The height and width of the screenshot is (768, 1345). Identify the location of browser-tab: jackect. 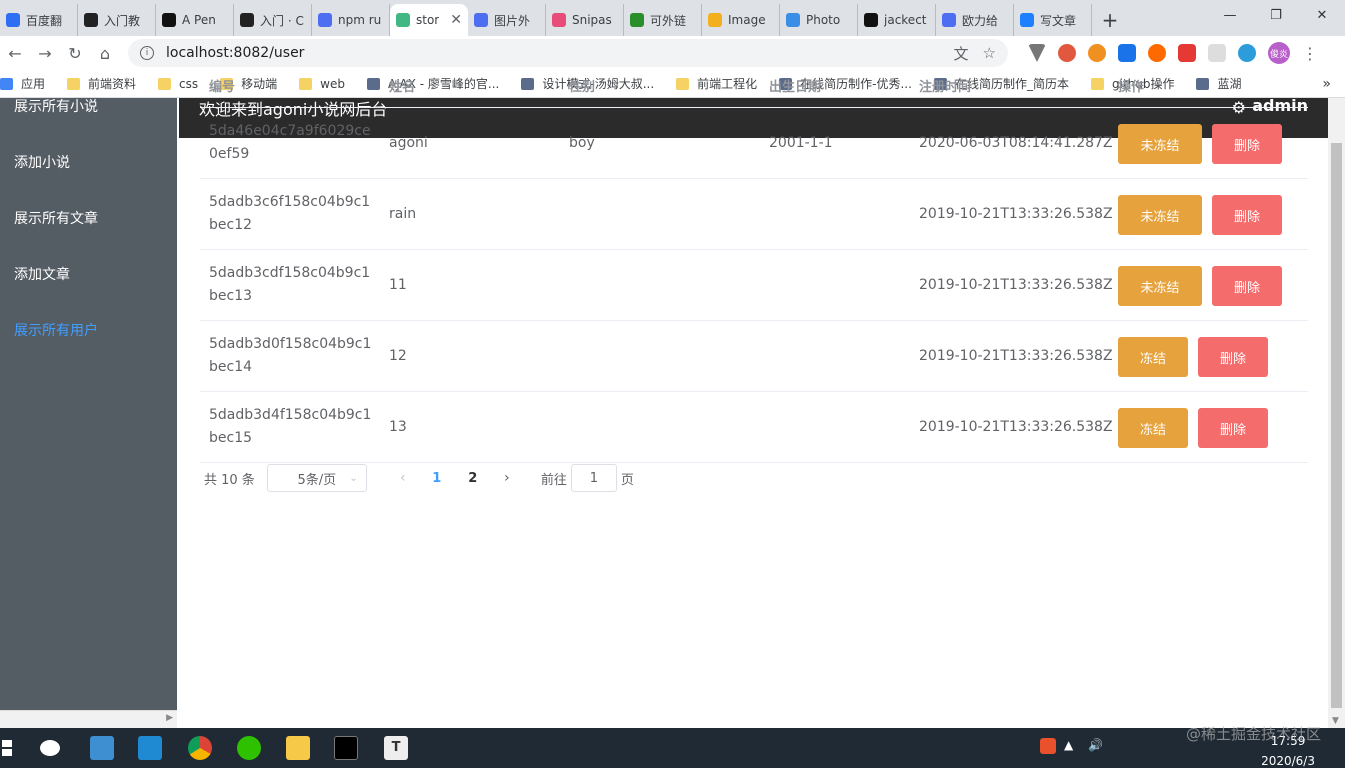
(897, 20).